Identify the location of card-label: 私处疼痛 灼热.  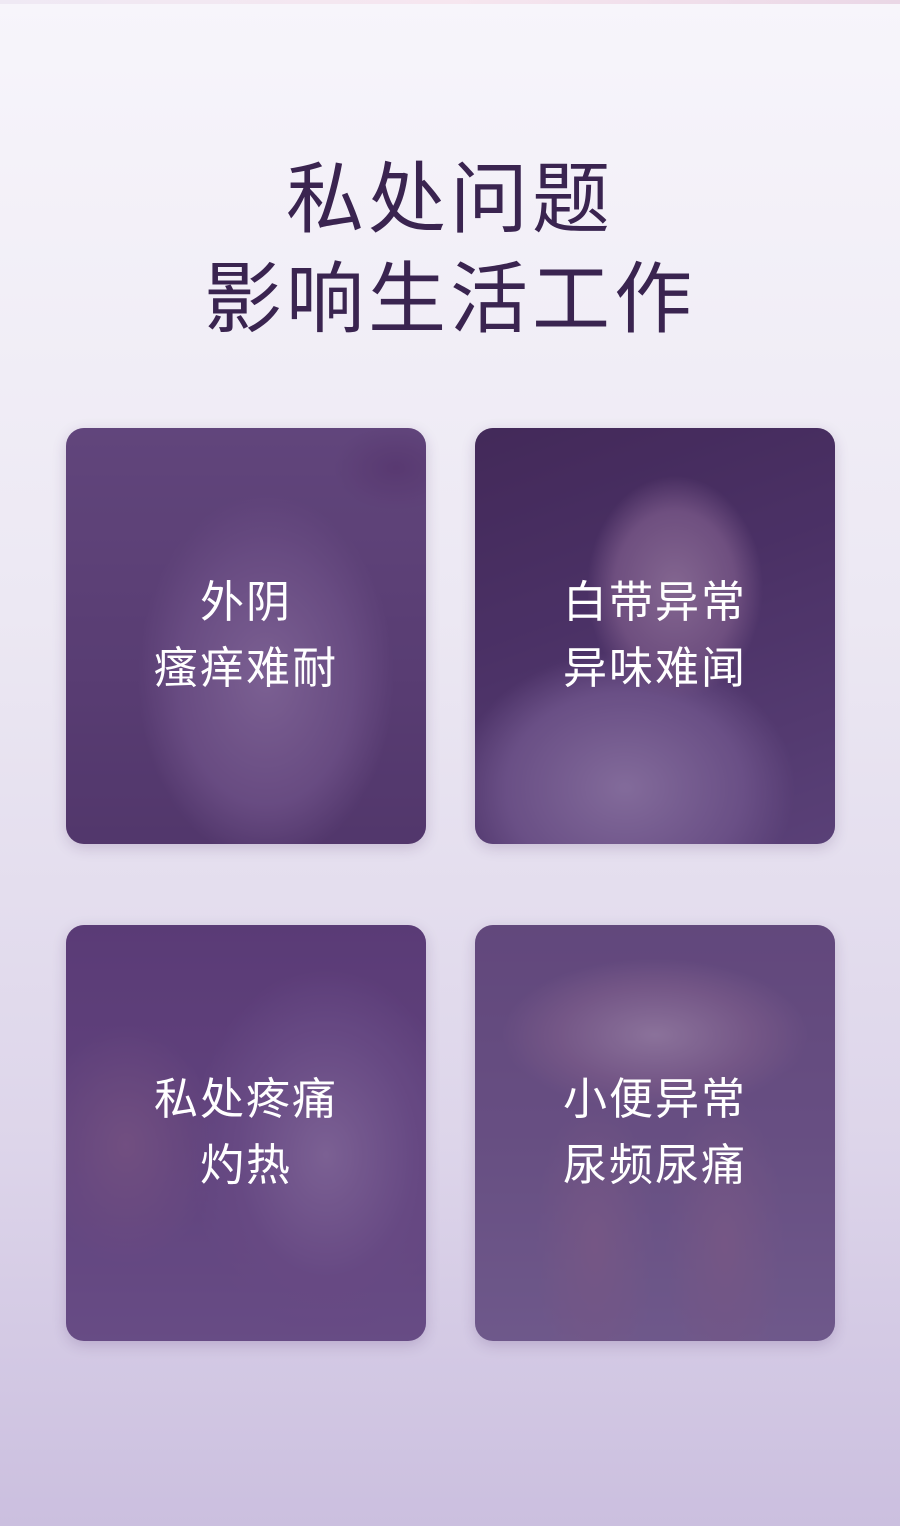
(246, 1133).